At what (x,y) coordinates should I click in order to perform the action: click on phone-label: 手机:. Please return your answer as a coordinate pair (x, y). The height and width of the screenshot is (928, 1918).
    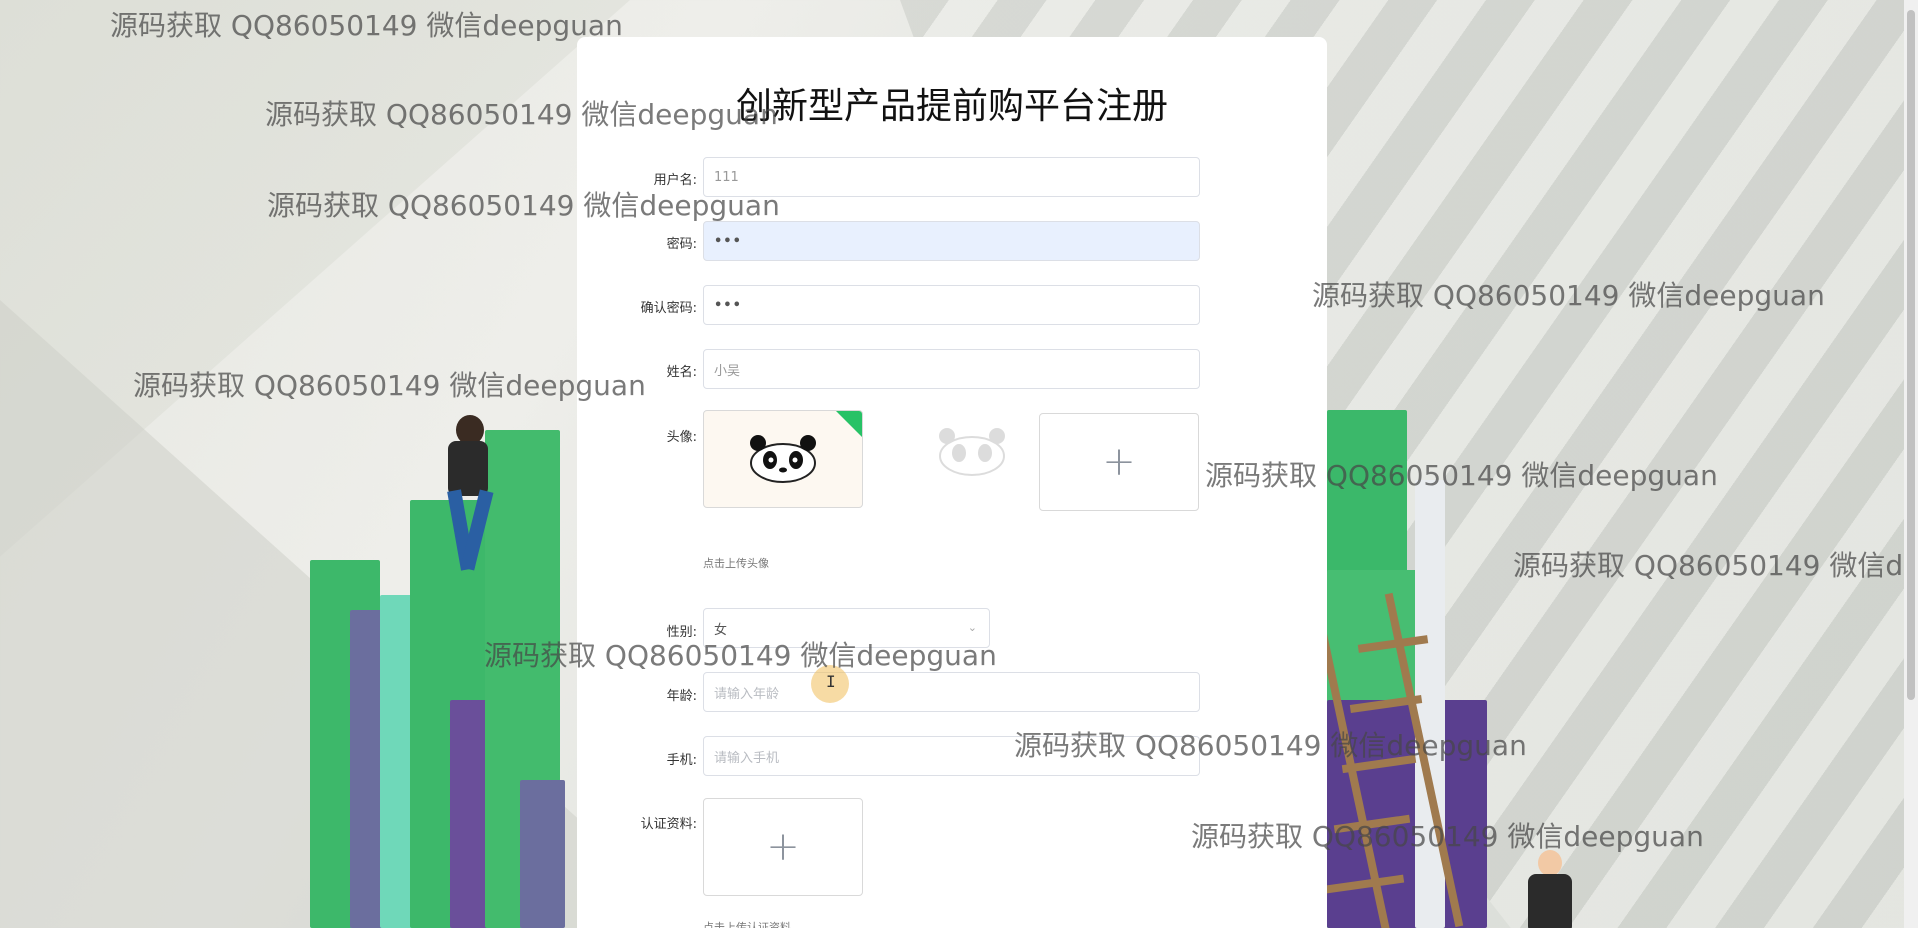
    Looking at the image, I should click on (681, 760).